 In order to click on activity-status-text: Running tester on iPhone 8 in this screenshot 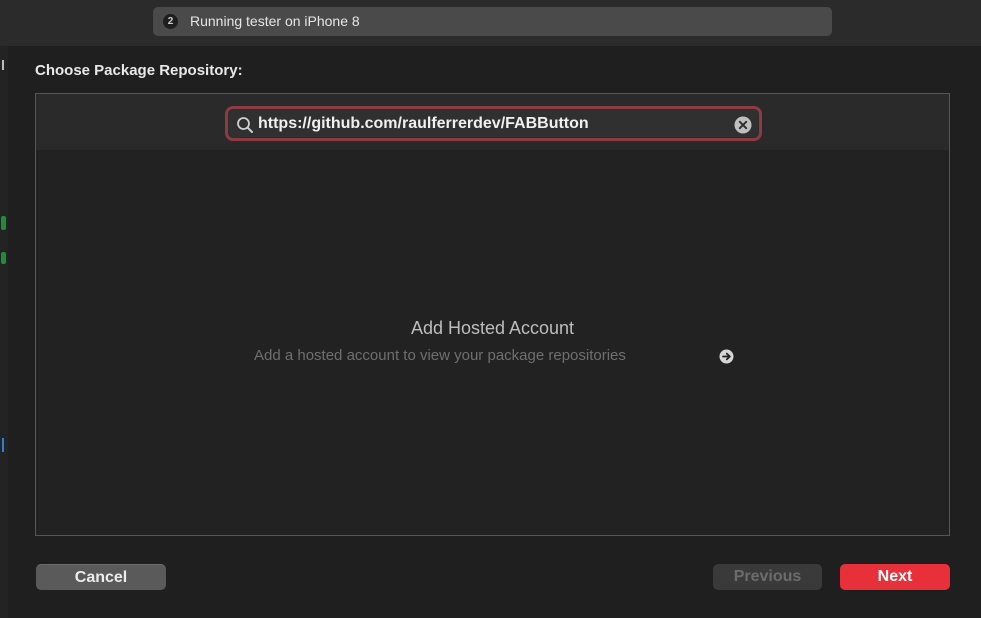, I will do `click(275, 21)`.